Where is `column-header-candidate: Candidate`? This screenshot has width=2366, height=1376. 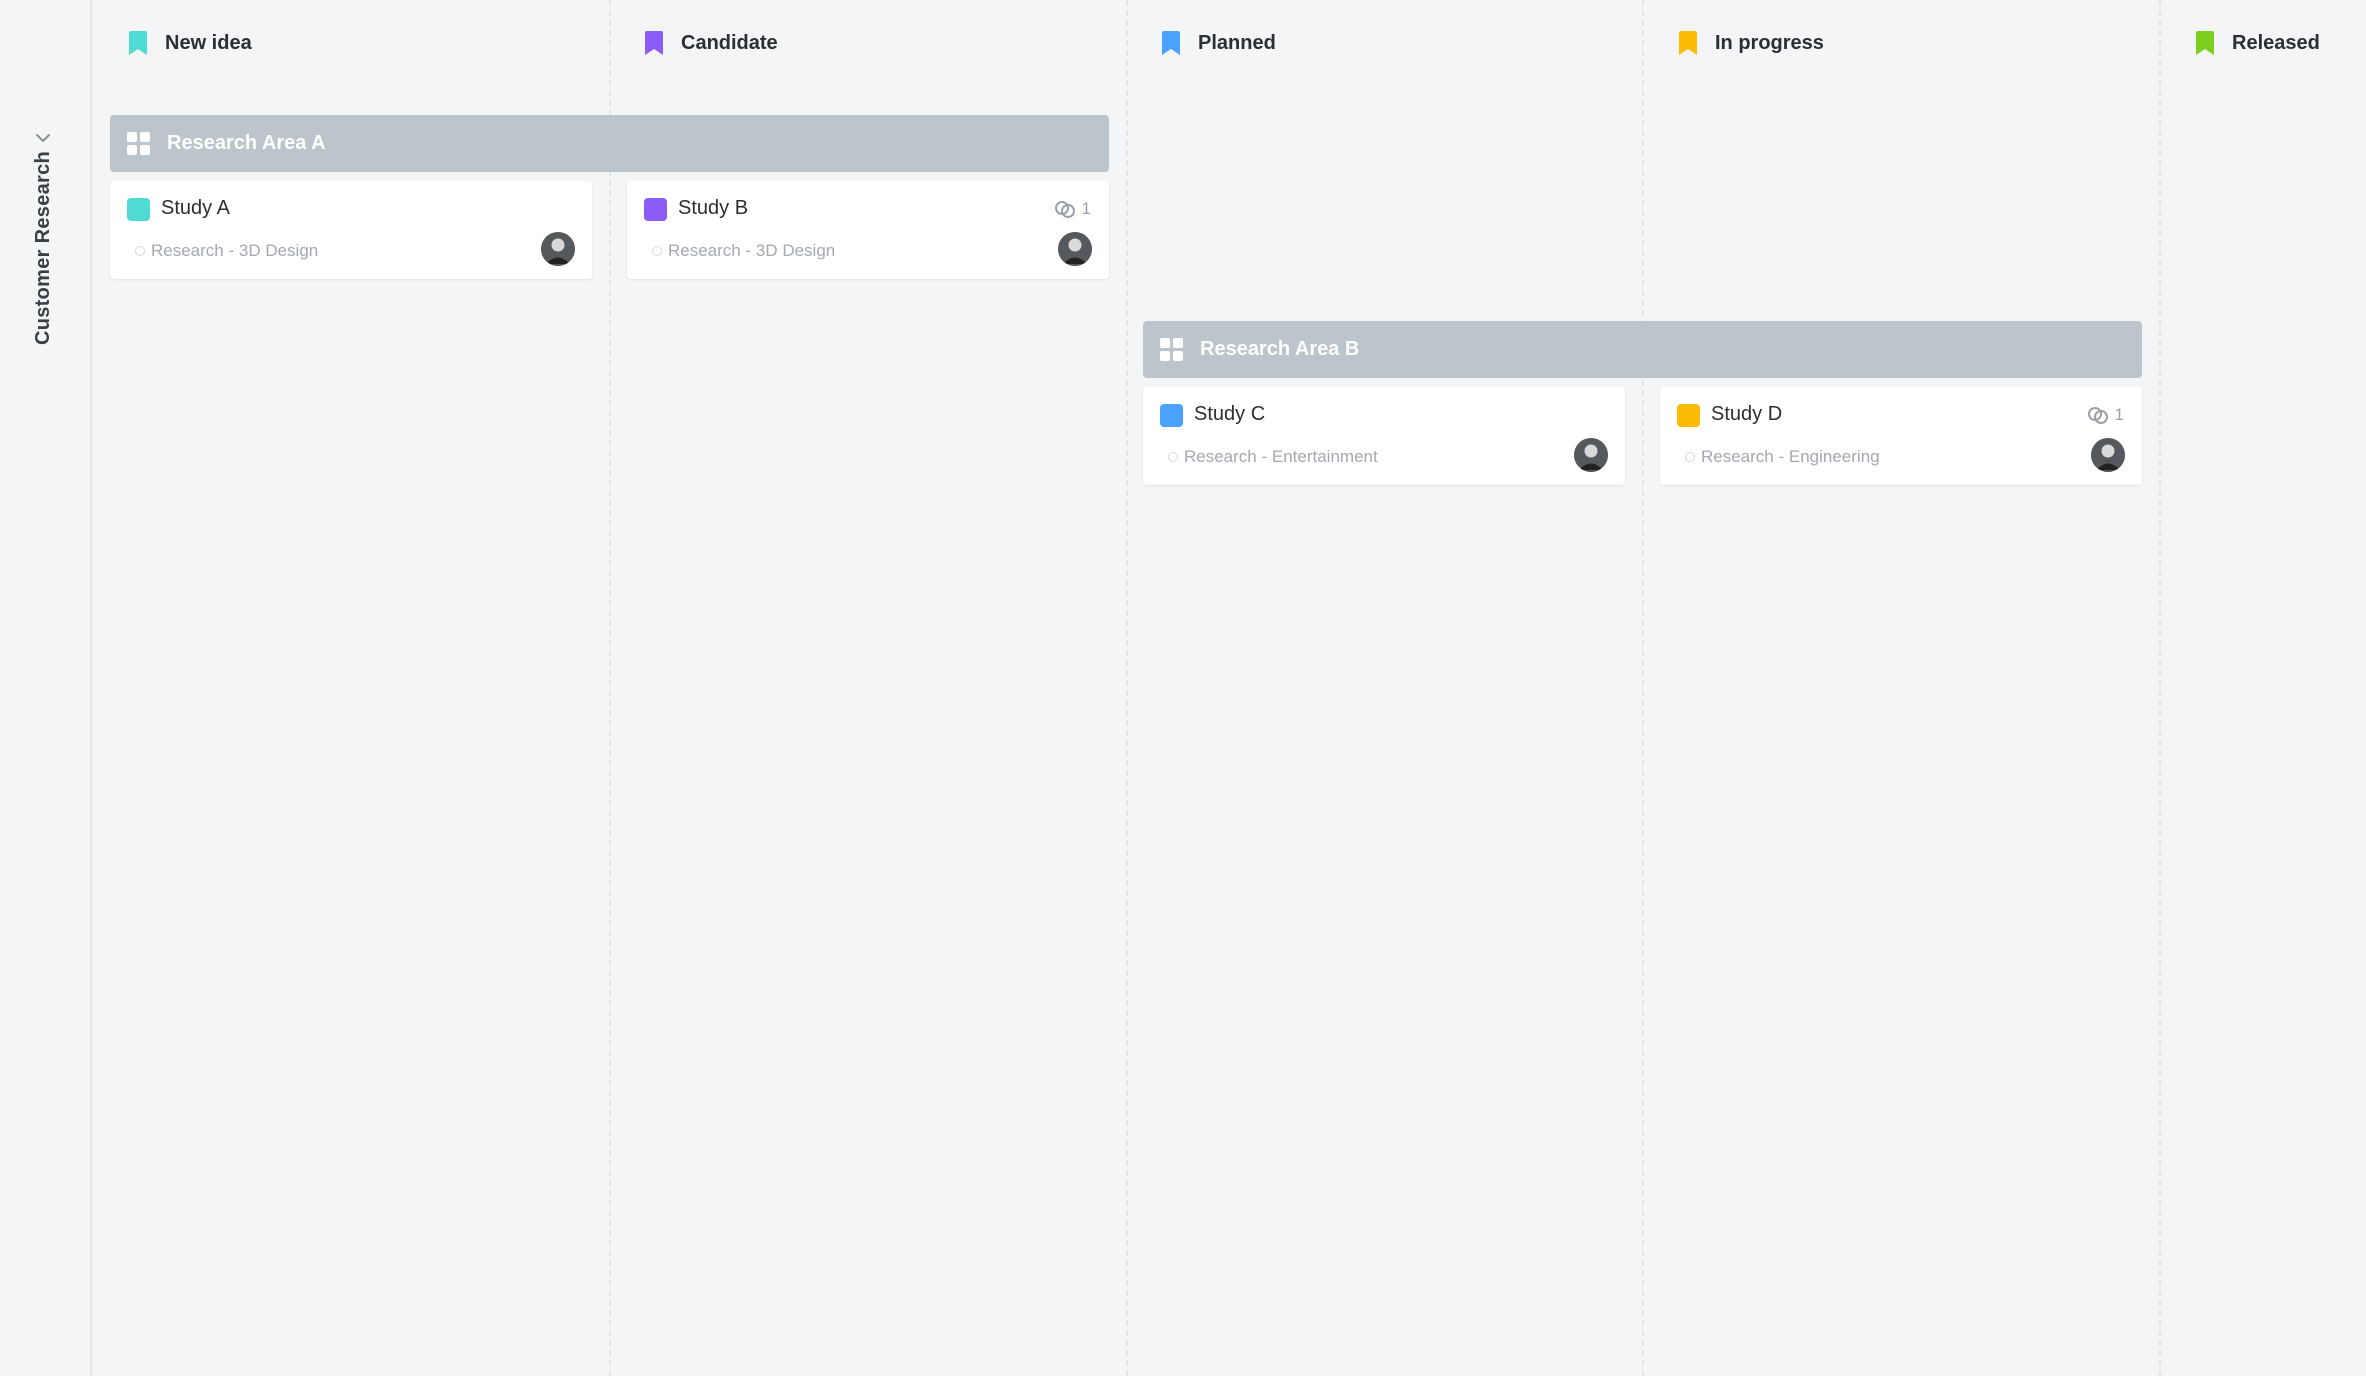
column-header-candidate: Candidate is located at coordinates (711, 43).